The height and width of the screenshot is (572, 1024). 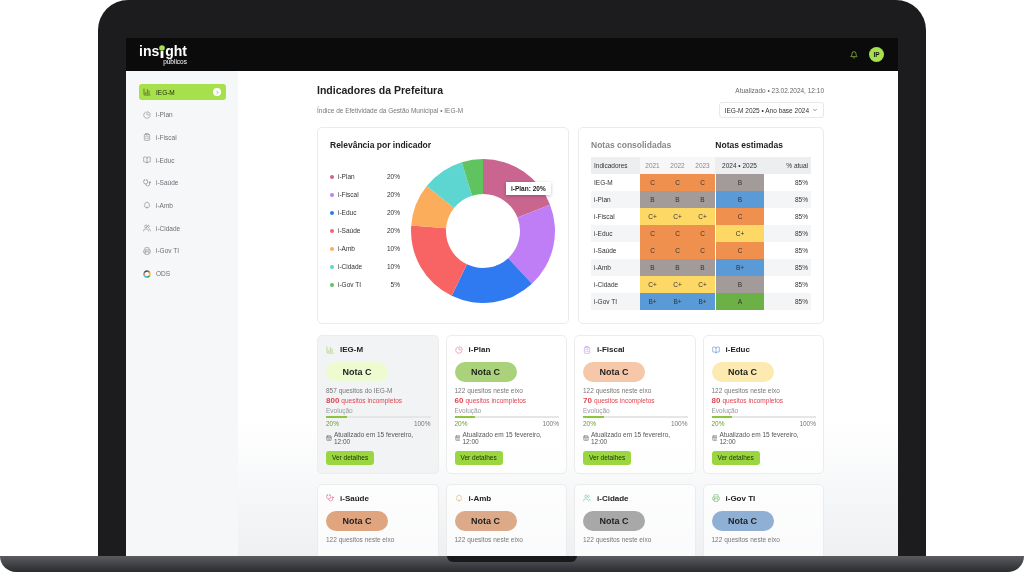 What do you see at coordinates (380, 90) in the screenshot?
I see `page-title: Indicadores da Prefeitura` at bounding box center [380, 90].